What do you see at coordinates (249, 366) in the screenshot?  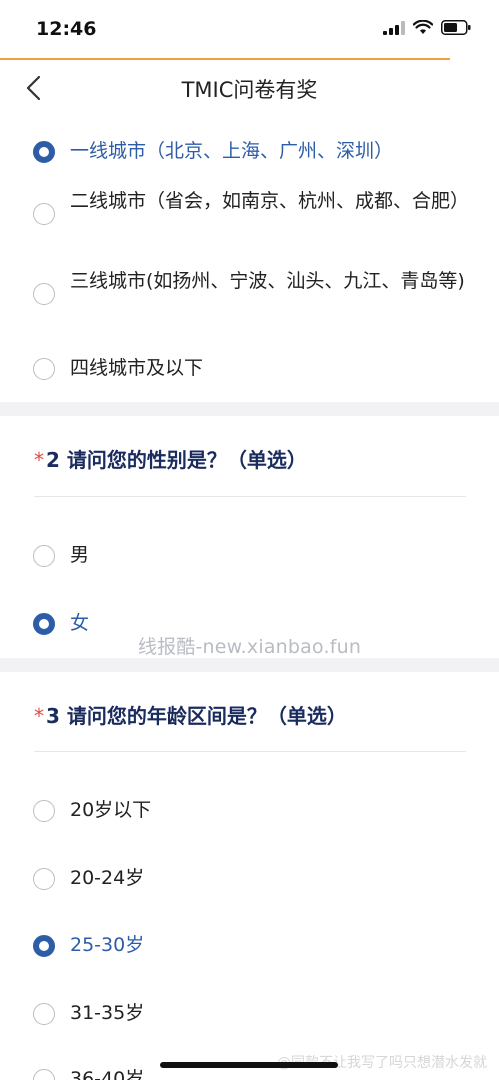 I see `option-tier4-city: 四线城市及以下` at bounding box center [249, 366].